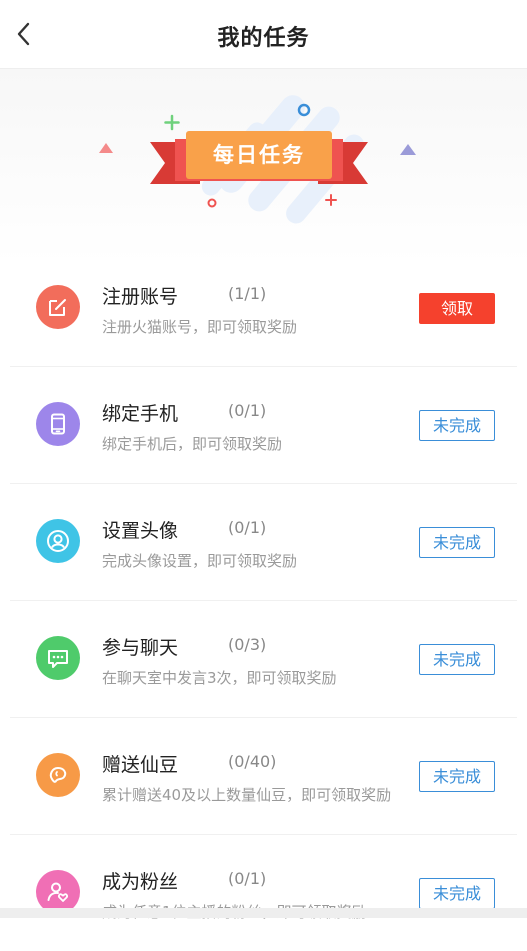 The image size is (527, 951). What do you see at coordinates (140, 297) in the screenshot?
I see `task-name: 注册账号` at bounding box center [140, 297].